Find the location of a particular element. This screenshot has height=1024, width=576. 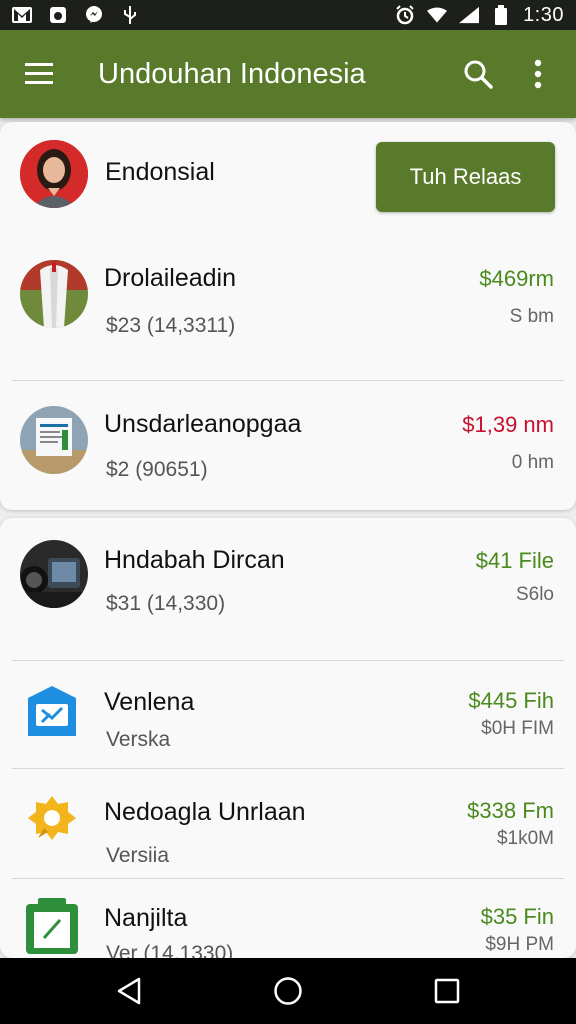

item-title: Nedoagla Unrlaan is located at coordinates (205, 812).